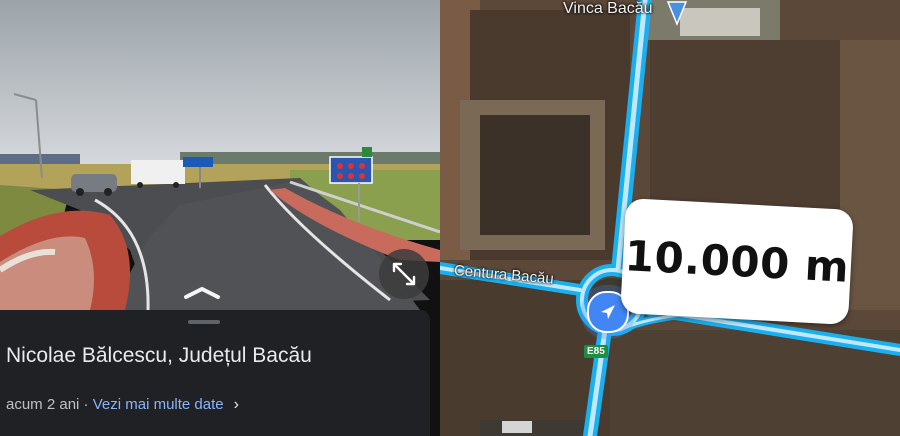  Describe the element at coordinates (608, 312) in the screenshot. I see `navigation-arrow-icon` at that location.